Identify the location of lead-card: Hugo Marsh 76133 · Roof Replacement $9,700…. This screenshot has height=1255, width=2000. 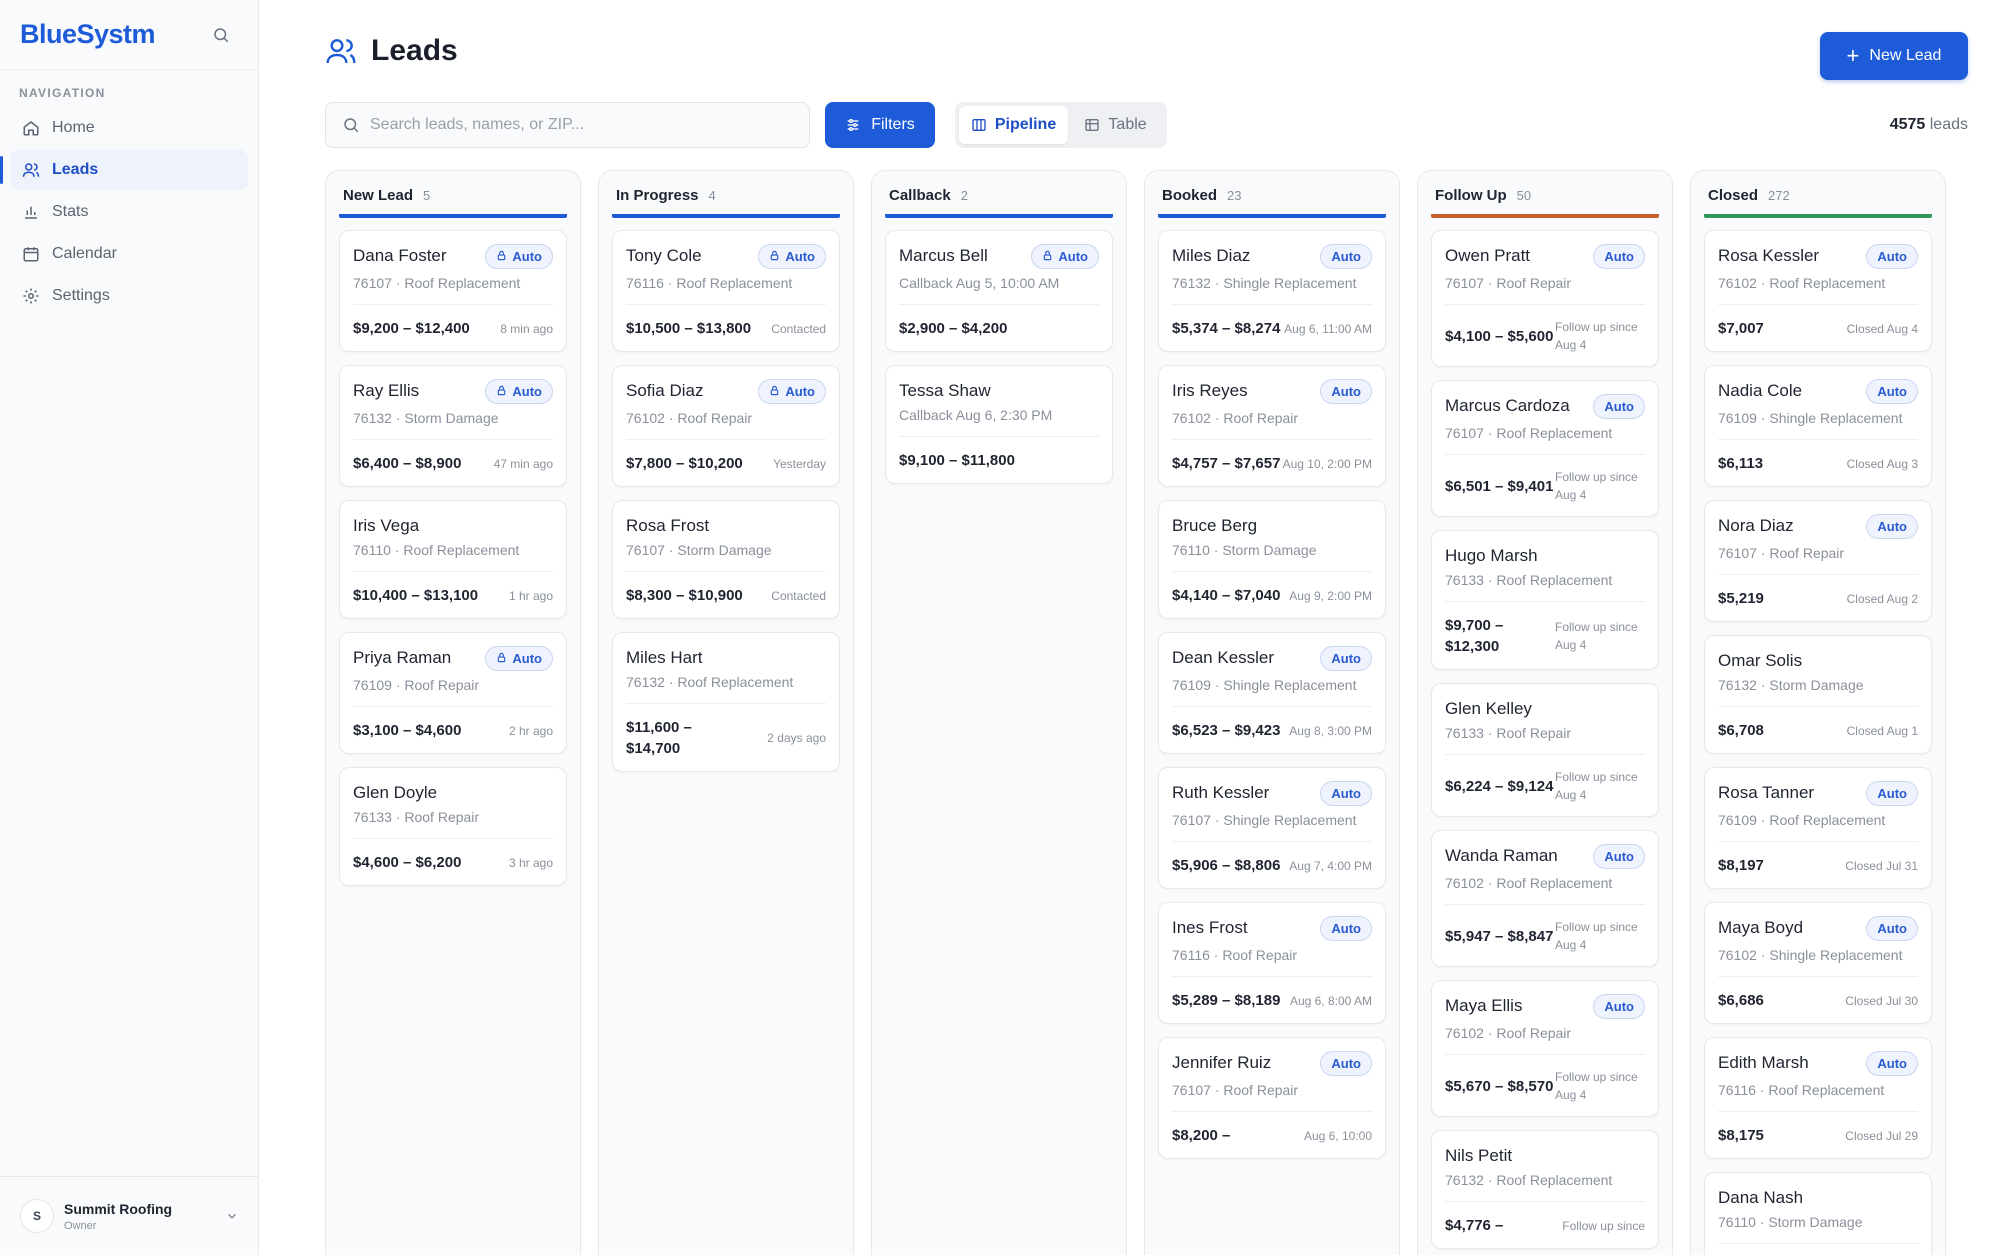
(1545, 600).